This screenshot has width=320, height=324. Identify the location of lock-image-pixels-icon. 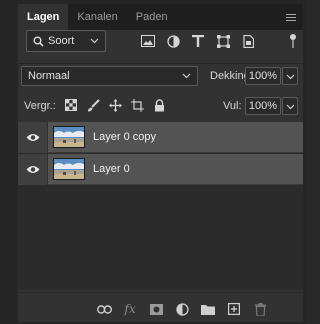
(93, 105).